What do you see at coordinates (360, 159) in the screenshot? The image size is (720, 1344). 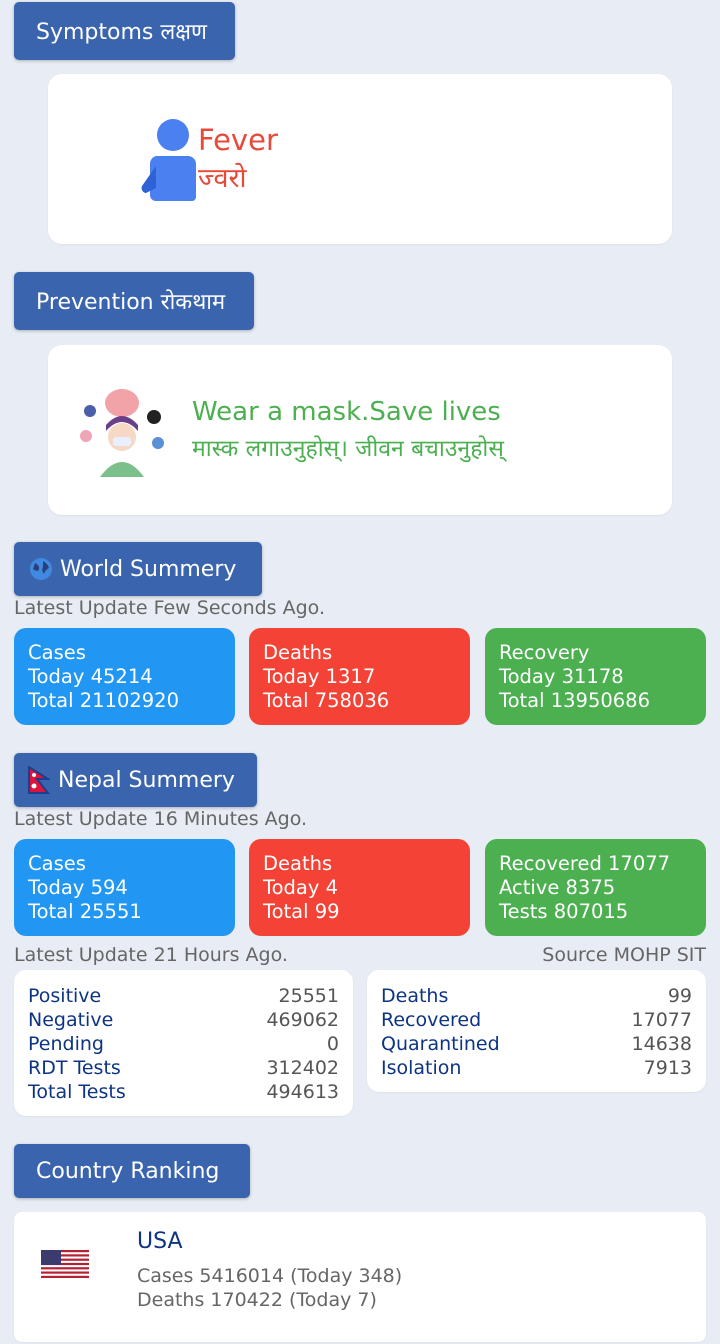 I see `symptom-card: Fever ज्वरो` at bounding box center [360, 159].